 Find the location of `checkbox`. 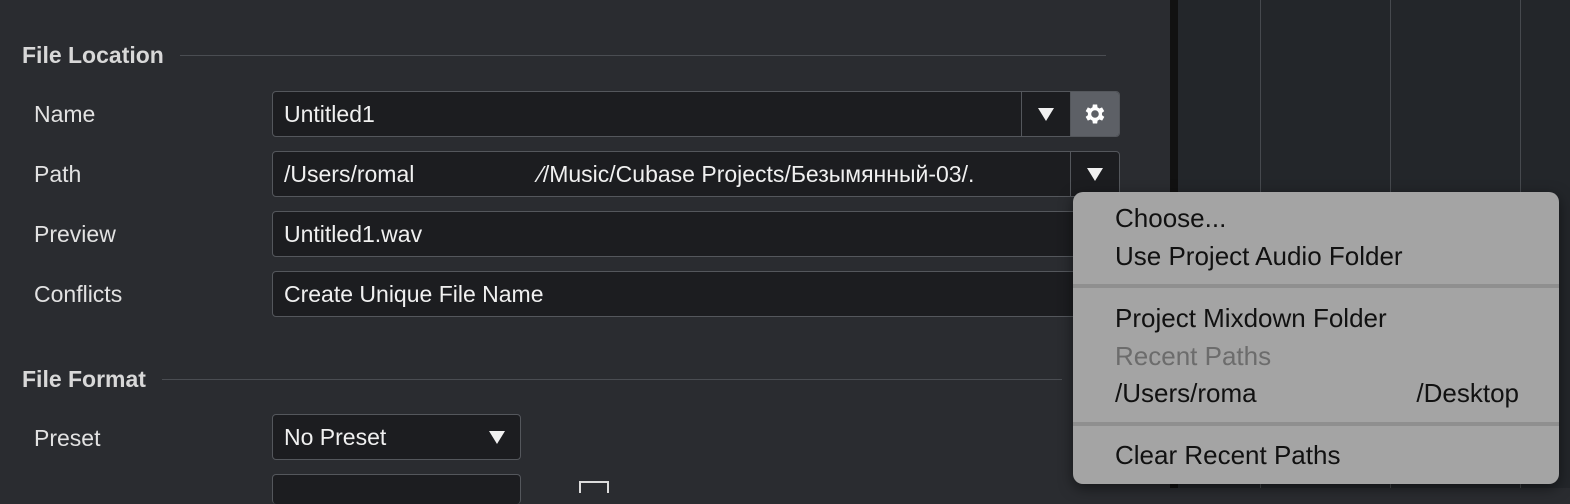

checkbox is located at coordinates (594, 487).